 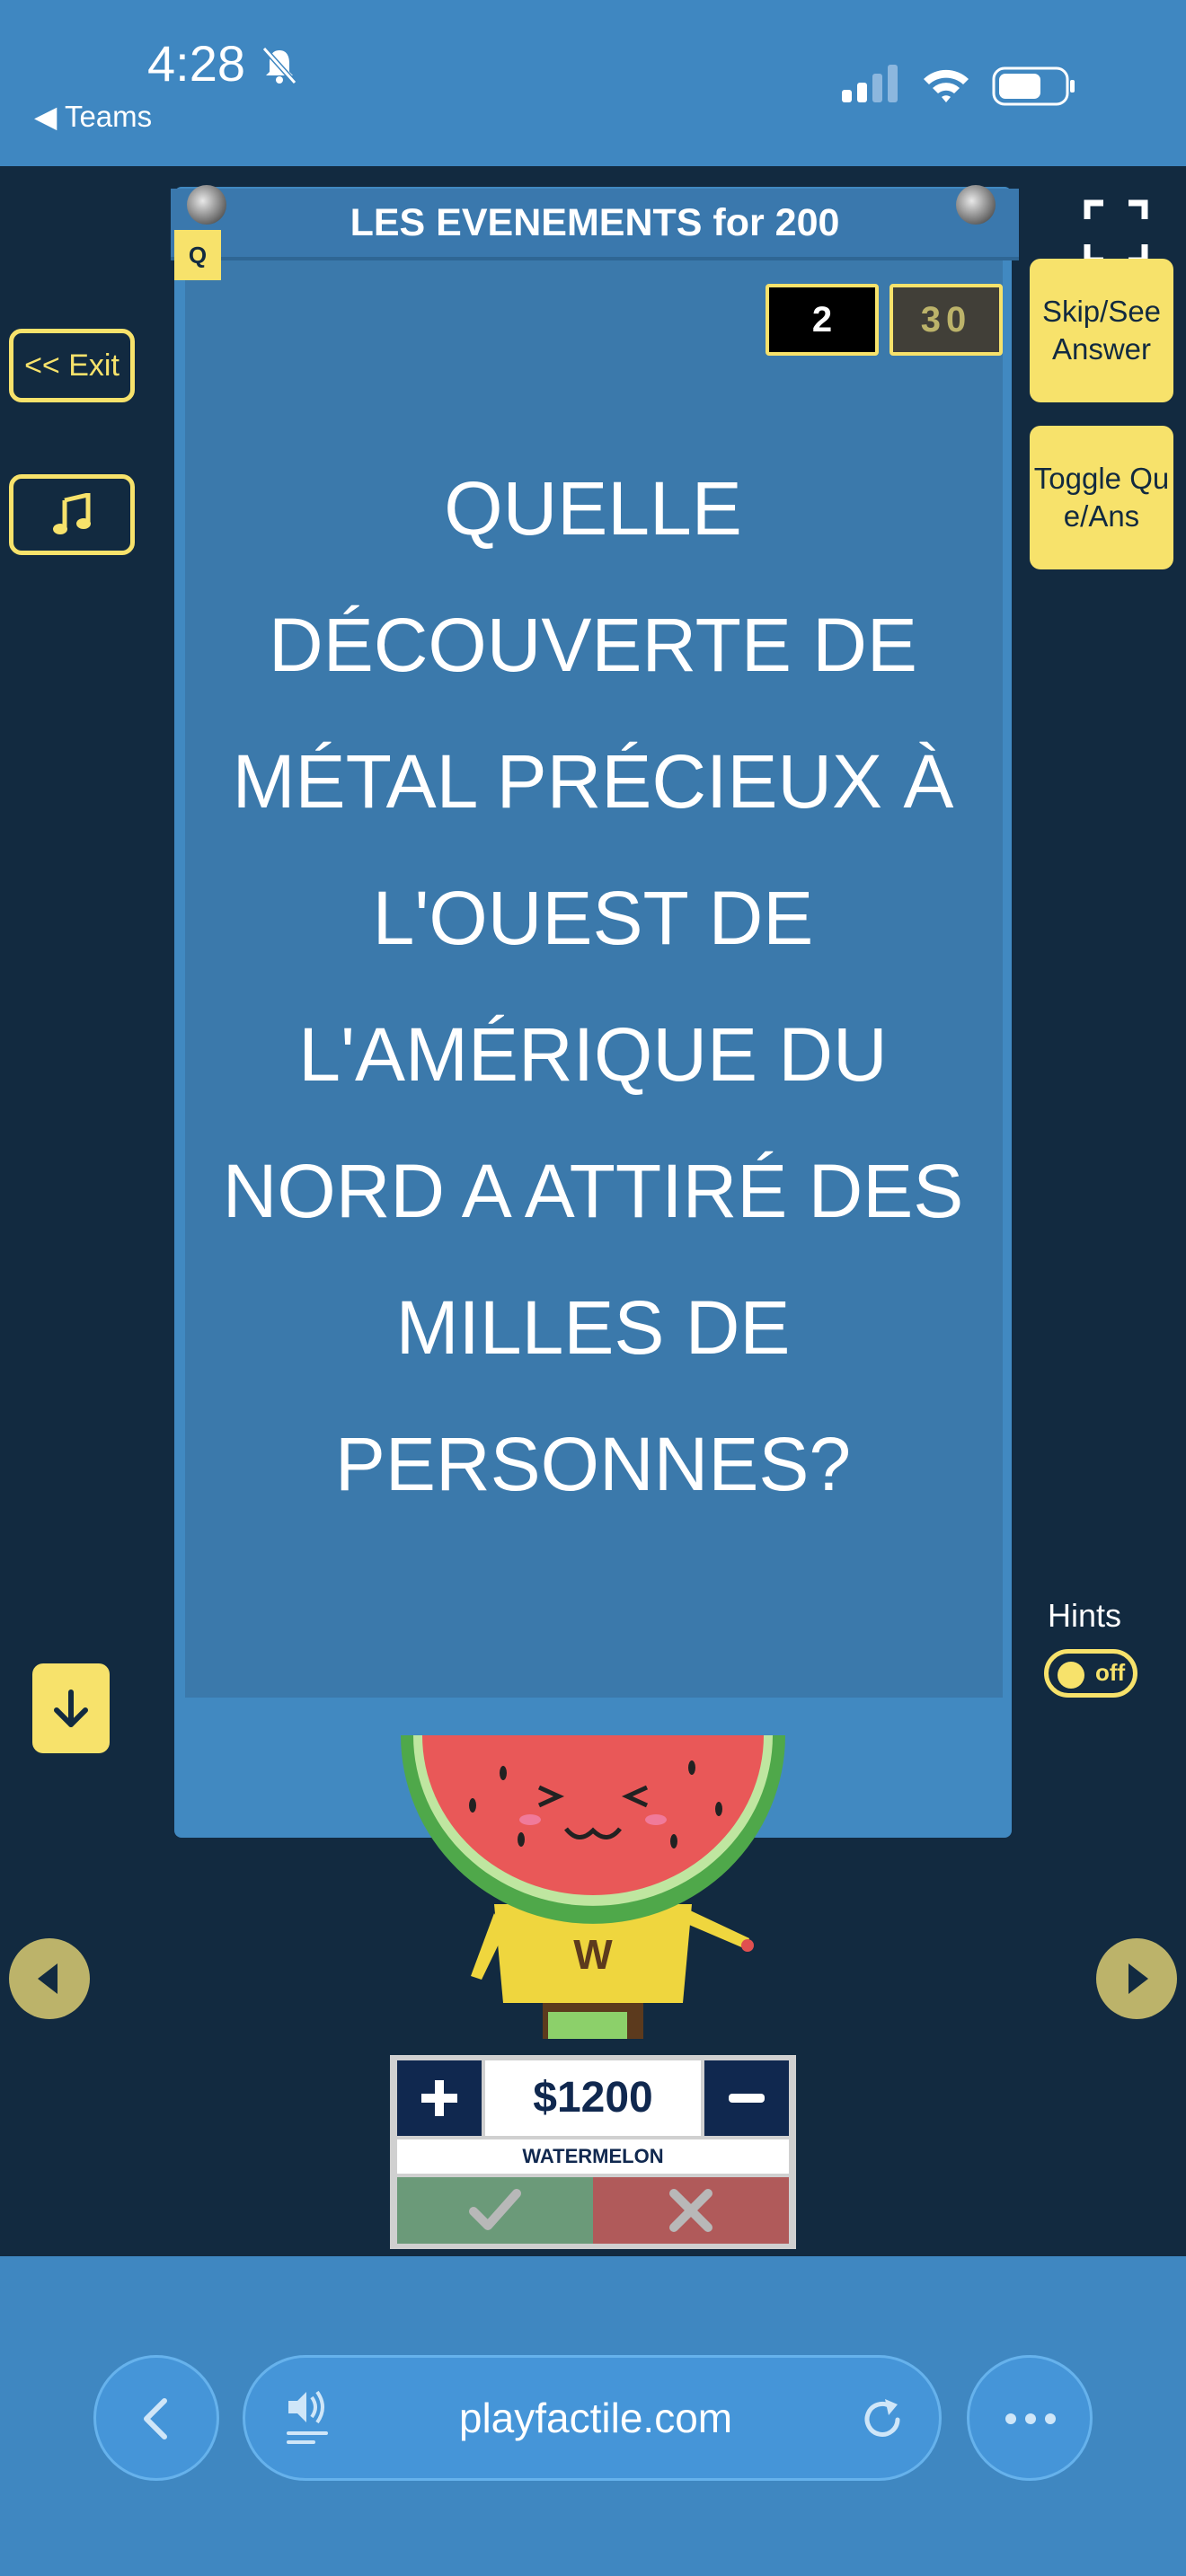 I want to click on score-box-b: 30, so click(x=946, y=320).